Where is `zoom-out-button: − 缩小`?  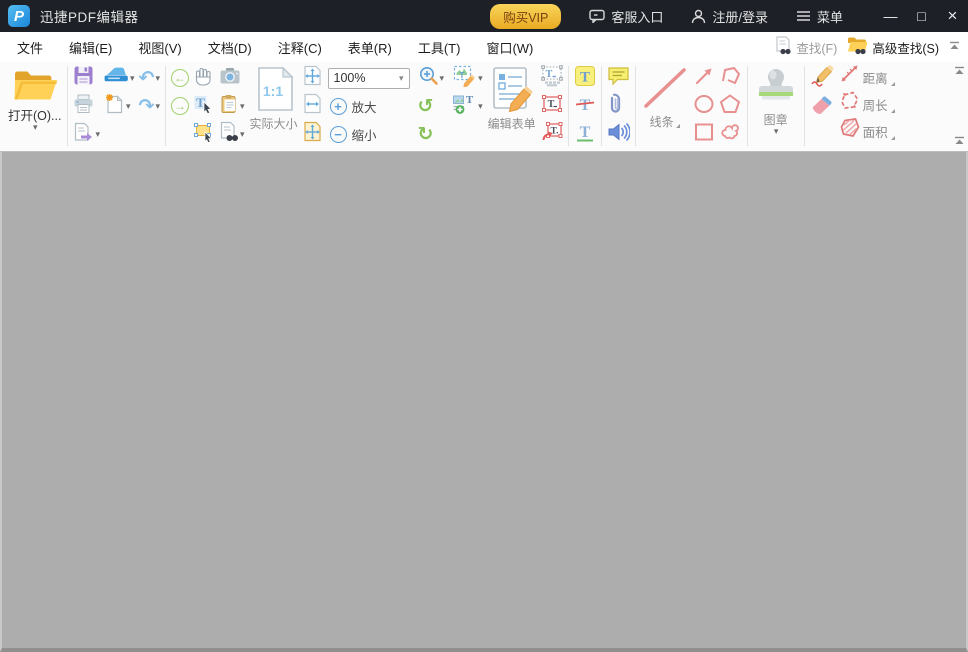 zoom-out-button: − 缩小 is located at coordinates (369, 134).